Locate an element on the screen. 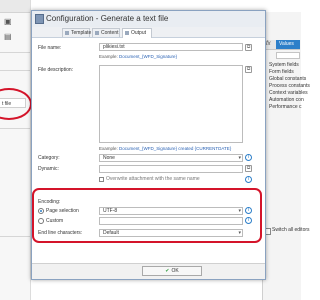 The width and height of the screenshot is (320, 300). output-icon is located at coordinates (127, 33).